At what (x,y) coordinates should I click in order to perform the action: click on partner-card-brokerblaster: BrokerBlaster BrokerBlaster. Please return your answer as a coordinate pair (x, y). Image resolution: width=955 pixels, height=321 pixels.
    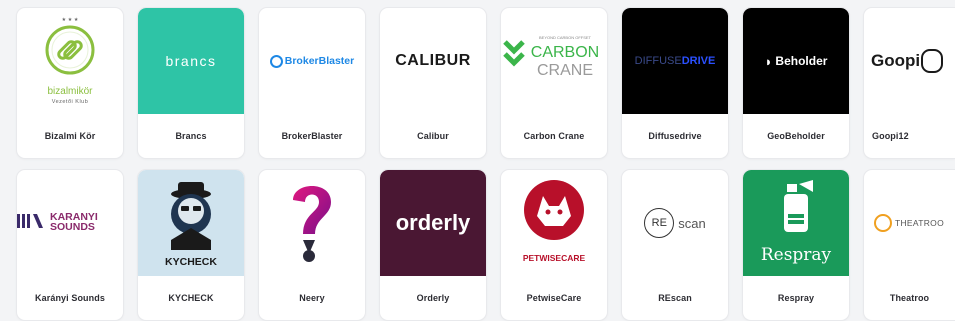
    Looking at the image, I should click on (312, 83).